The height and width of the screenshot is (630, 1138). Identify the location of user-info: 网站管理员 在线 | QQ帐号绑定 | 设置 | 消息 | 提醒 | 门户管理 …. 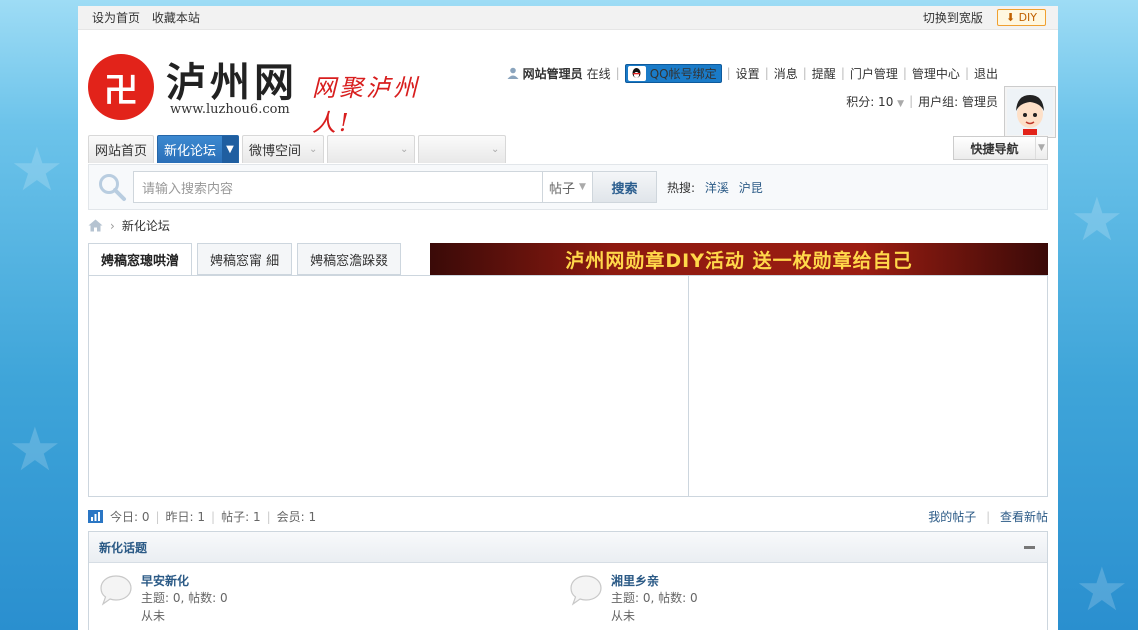
(752, 87).